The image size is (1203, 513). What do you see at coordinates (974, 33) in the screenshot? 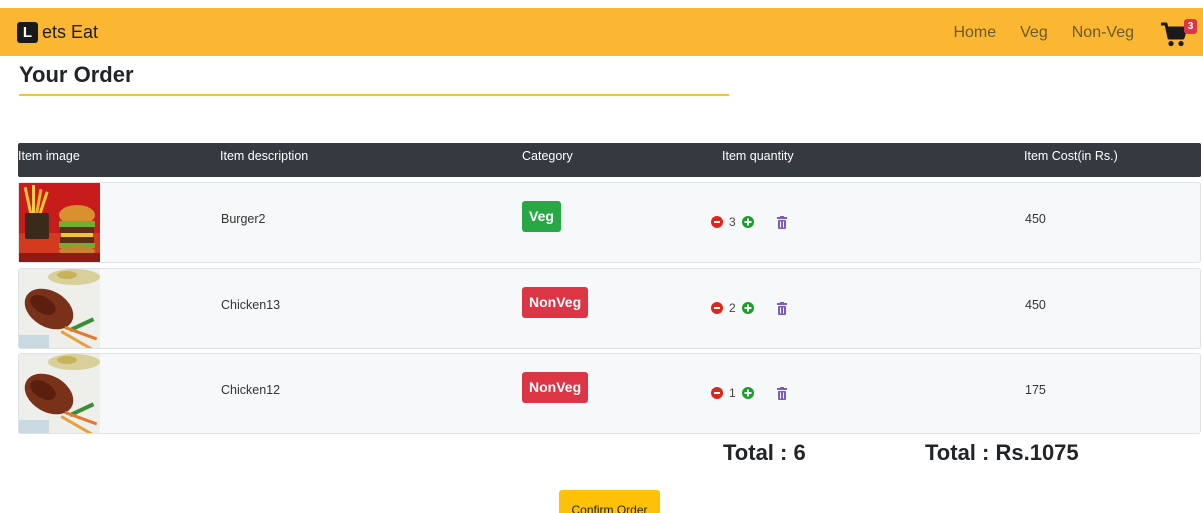
I see `nav-link-home: Home` at bounding box center [974, 33].